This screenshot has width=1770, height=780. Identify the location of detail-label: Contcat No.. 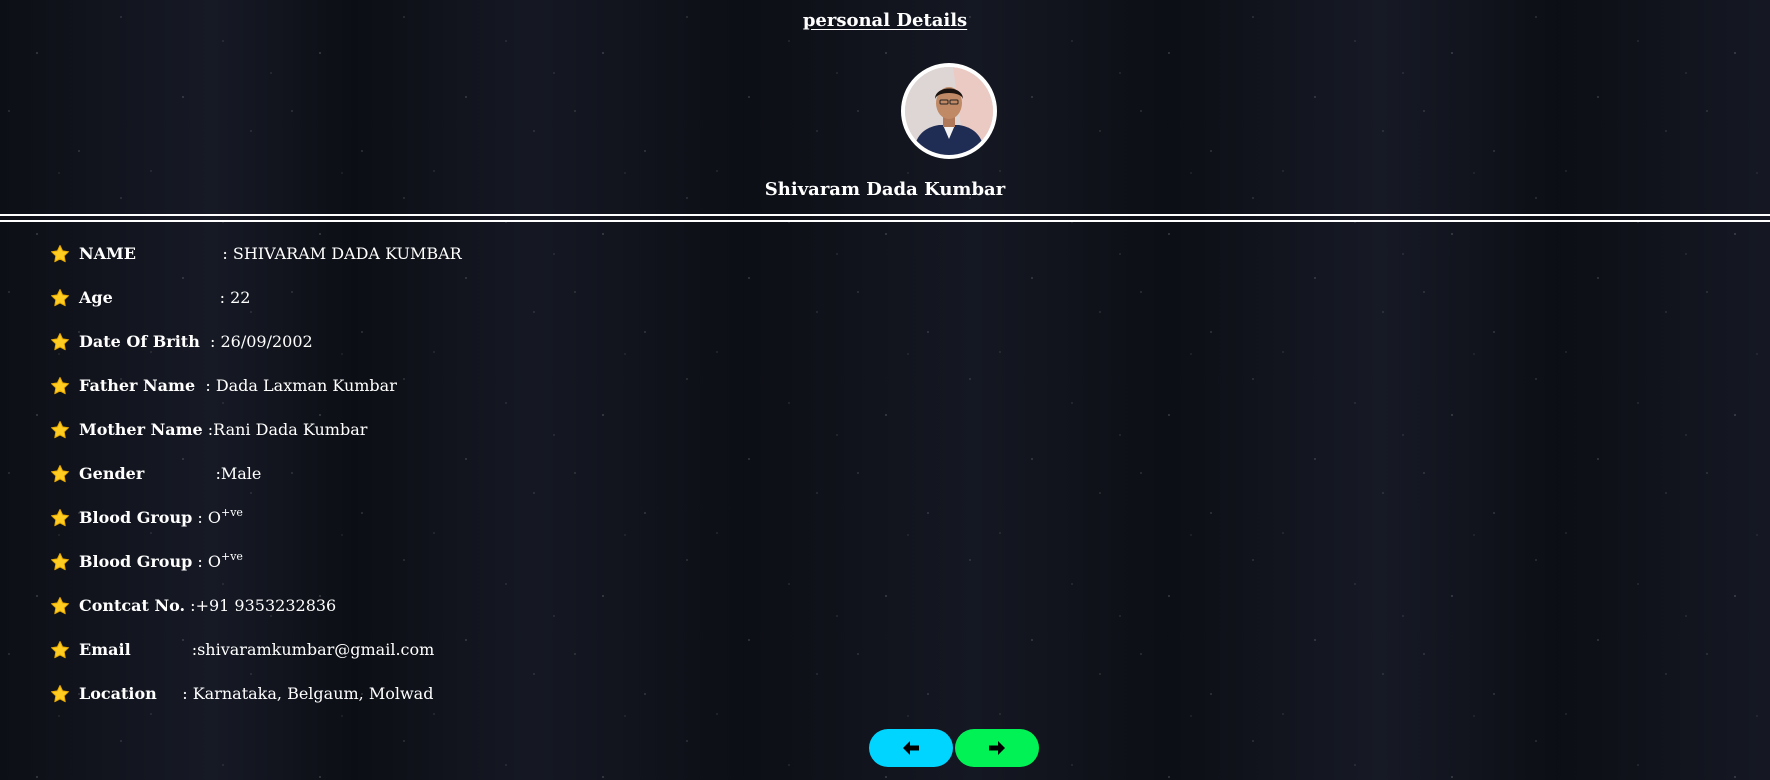
(132, 605).